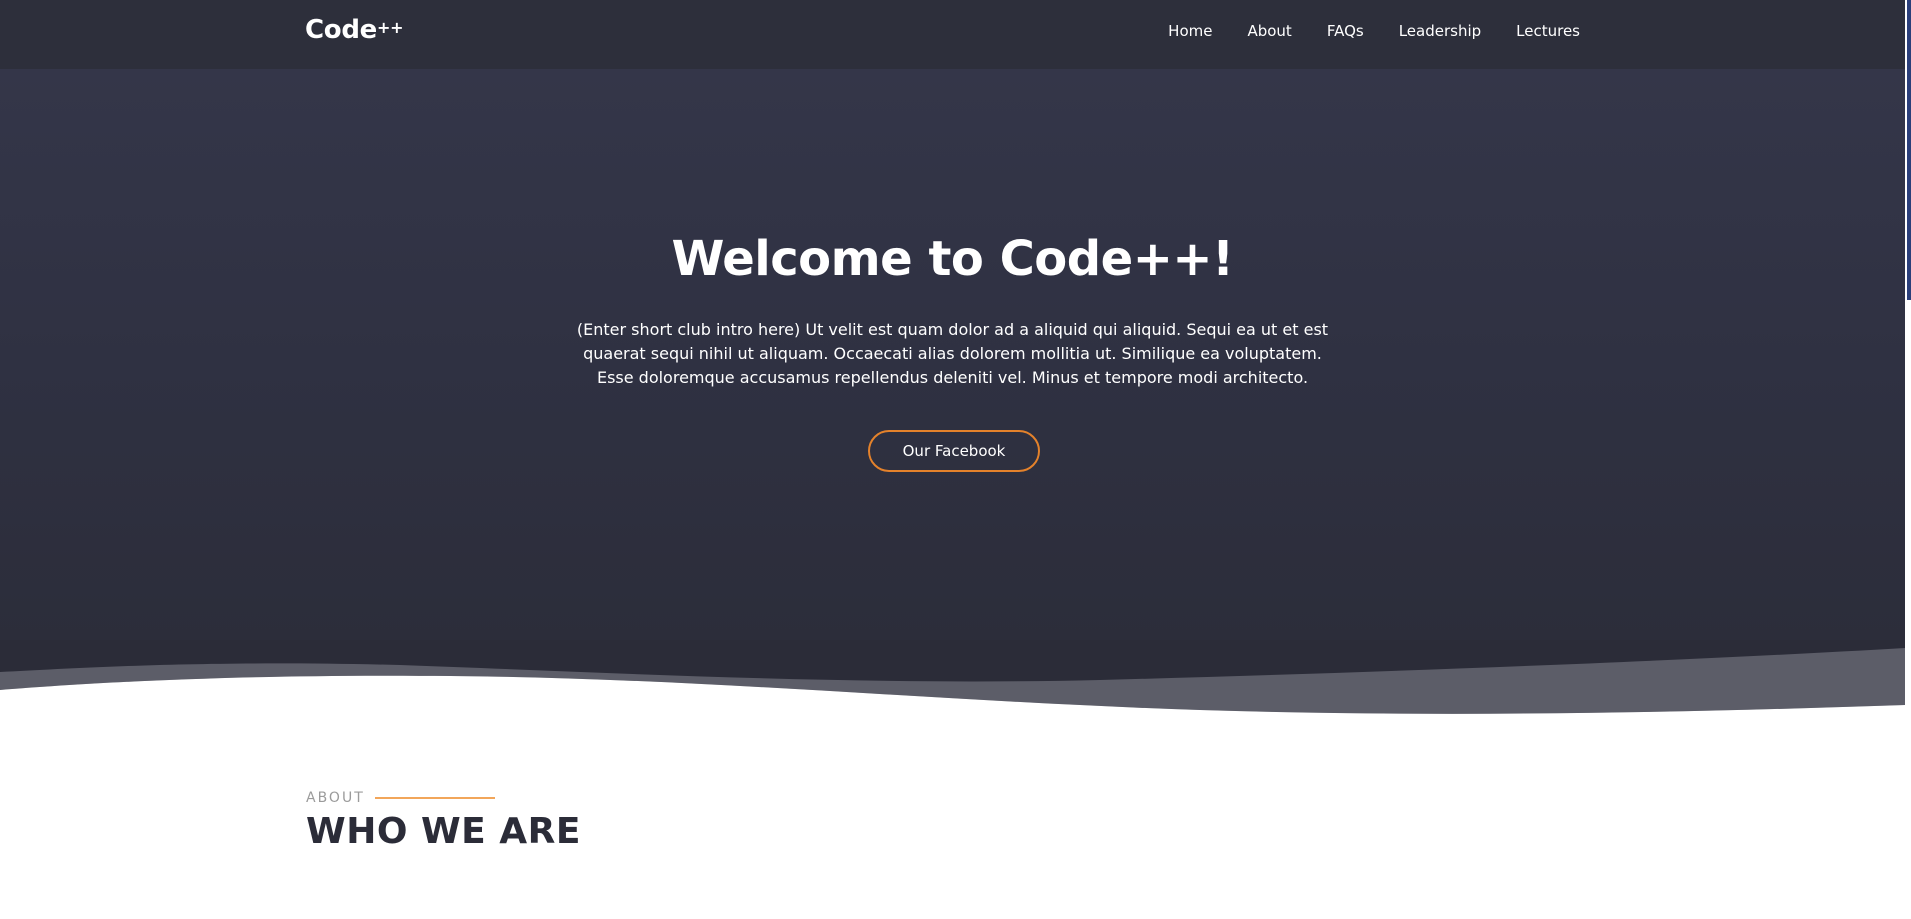  What do you see at coordinates (341, 30) in the screenshot?
I see `brand-name: Code` at bounding box center [341, 30].